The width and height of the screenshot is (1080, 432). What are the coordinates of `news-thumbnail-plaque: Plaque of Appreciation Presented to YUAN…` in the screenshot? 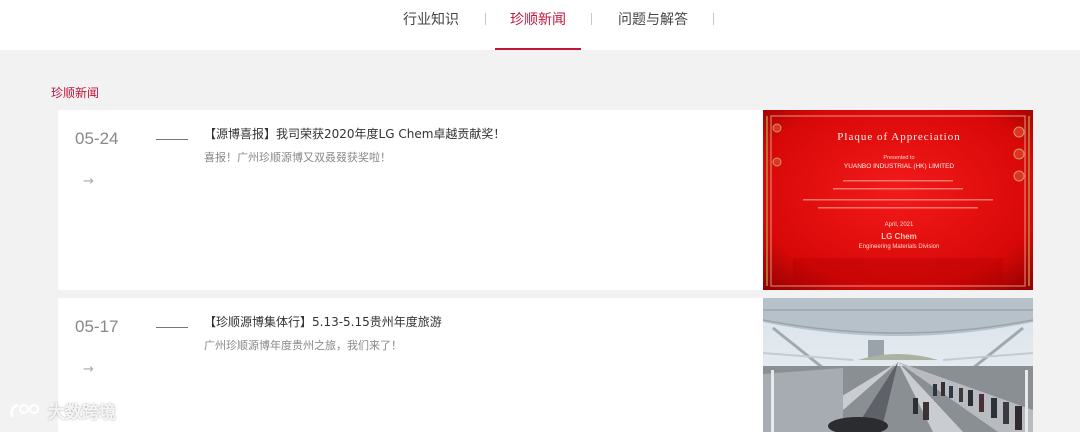 It's located at (898, 200).